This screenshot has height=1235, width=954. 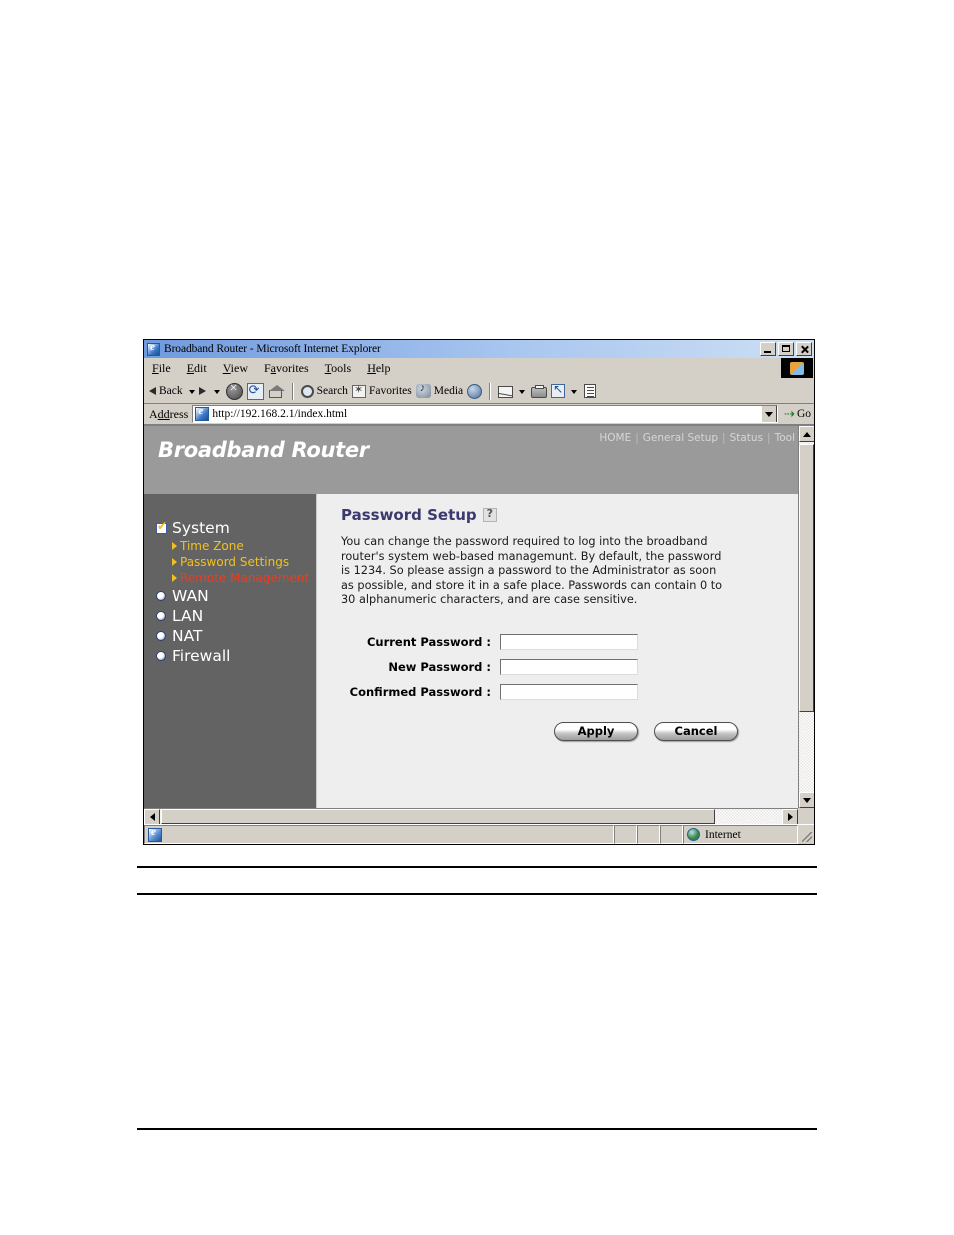 I want to click on back-arrow-icon, so click(x=152, y=391).